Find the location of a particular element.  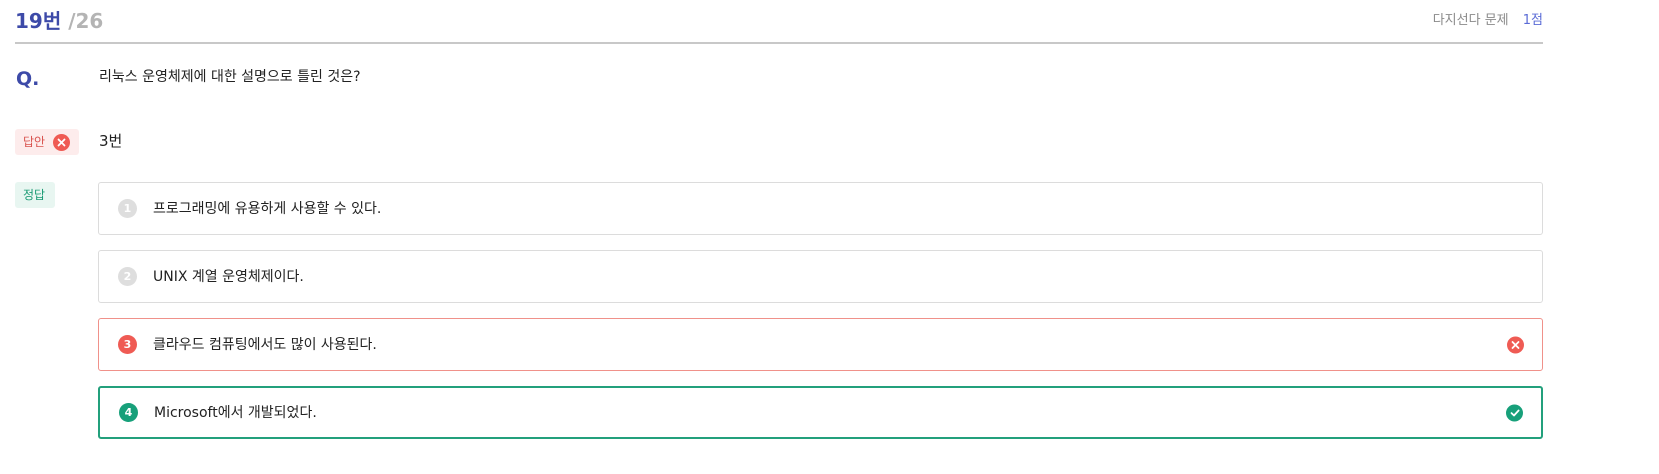

option-text: 클라우드 컴퓨팅에서도 많이 사용된다. is located at coordinates (265, 344).